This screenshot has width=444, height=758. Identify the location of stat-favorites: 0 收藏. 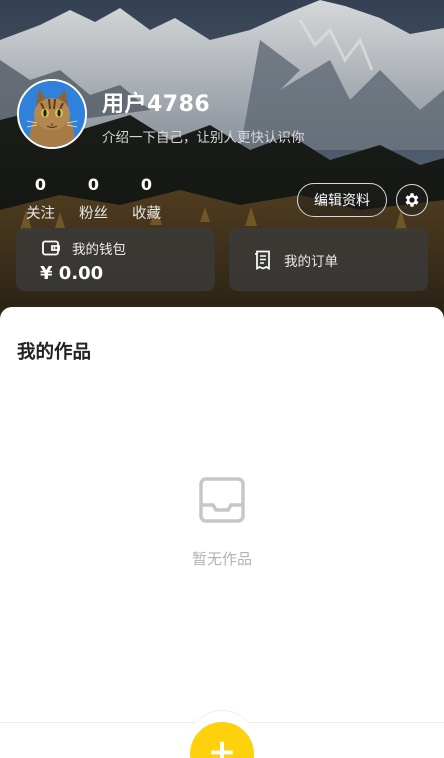
(146, 199).